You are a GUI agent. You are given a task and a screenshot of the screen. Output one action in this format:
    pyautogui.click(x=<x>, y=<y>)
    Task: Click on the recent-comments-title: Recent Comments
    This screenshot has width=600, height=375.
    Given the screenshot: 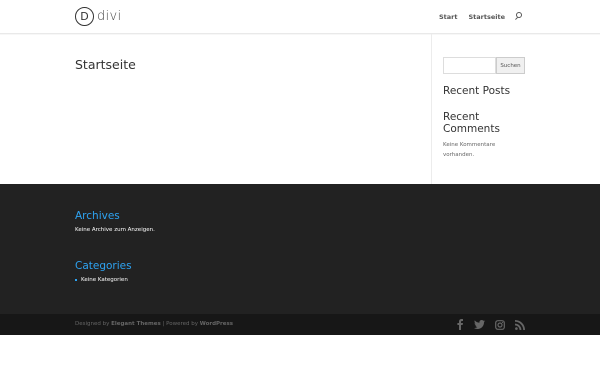 What is the action you would take?
    pyautogui.click(x=471, y=123)
    